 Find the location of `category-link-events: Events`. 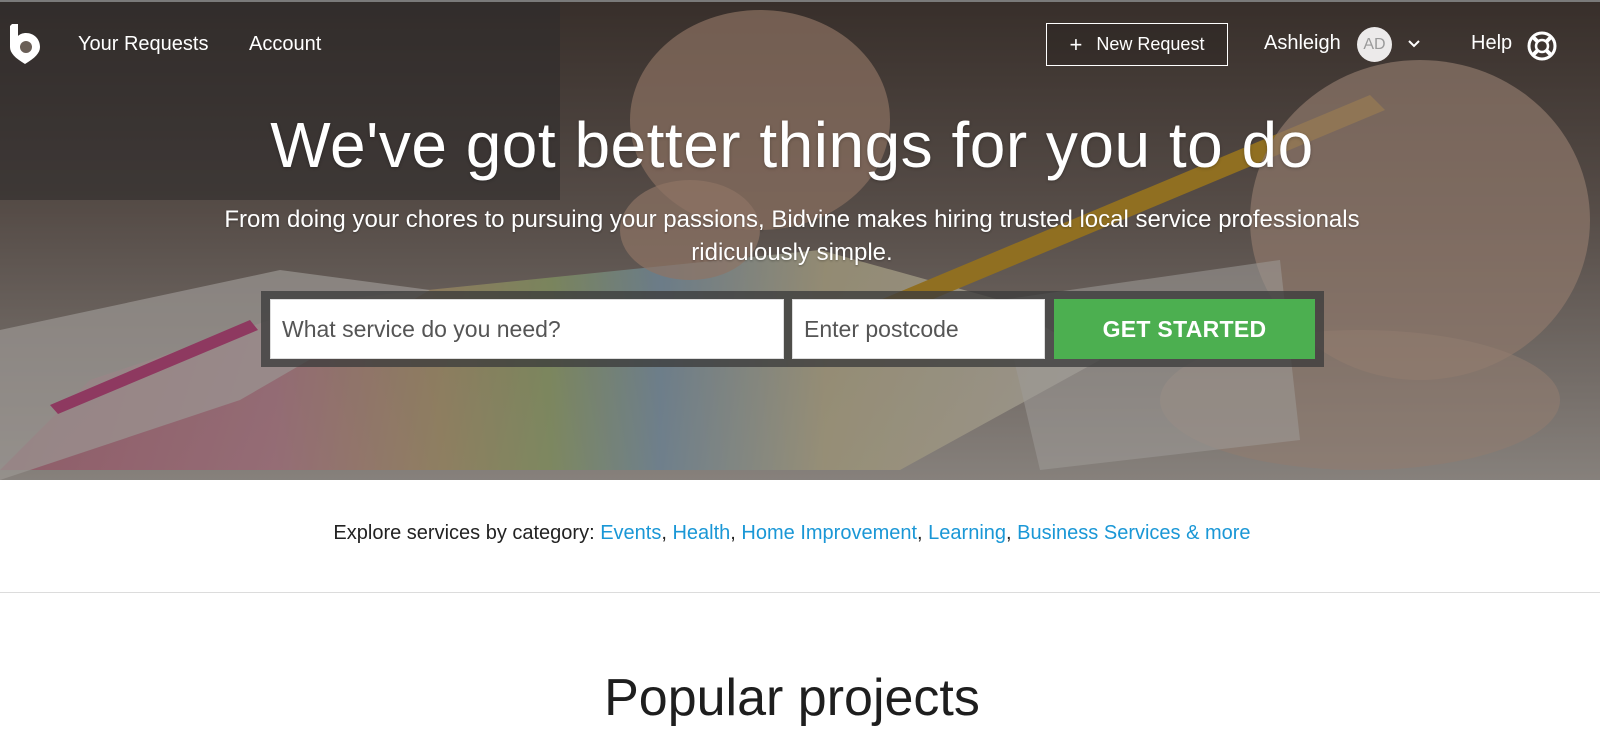

category-link-events: Events is located at coordinates (630, 533).